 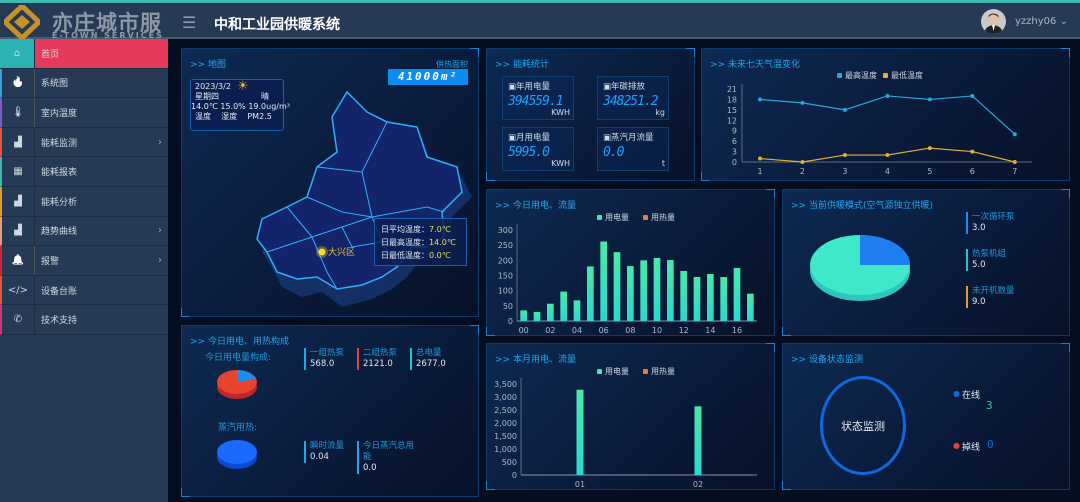 I want to click on temp-label: 日平均温度：, so click(x=405, y=229).